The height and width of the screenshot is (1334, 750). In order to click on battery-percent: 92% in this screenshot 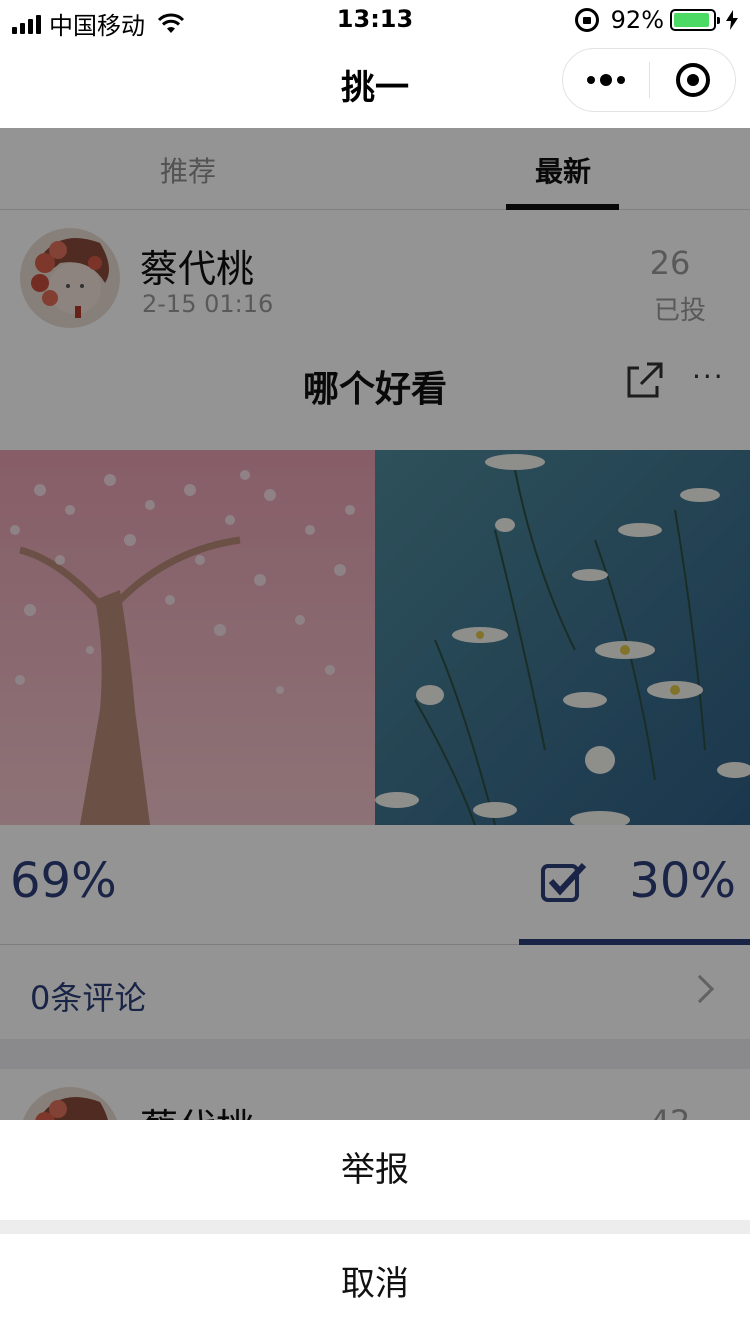, I will do `click(637, 20)`.